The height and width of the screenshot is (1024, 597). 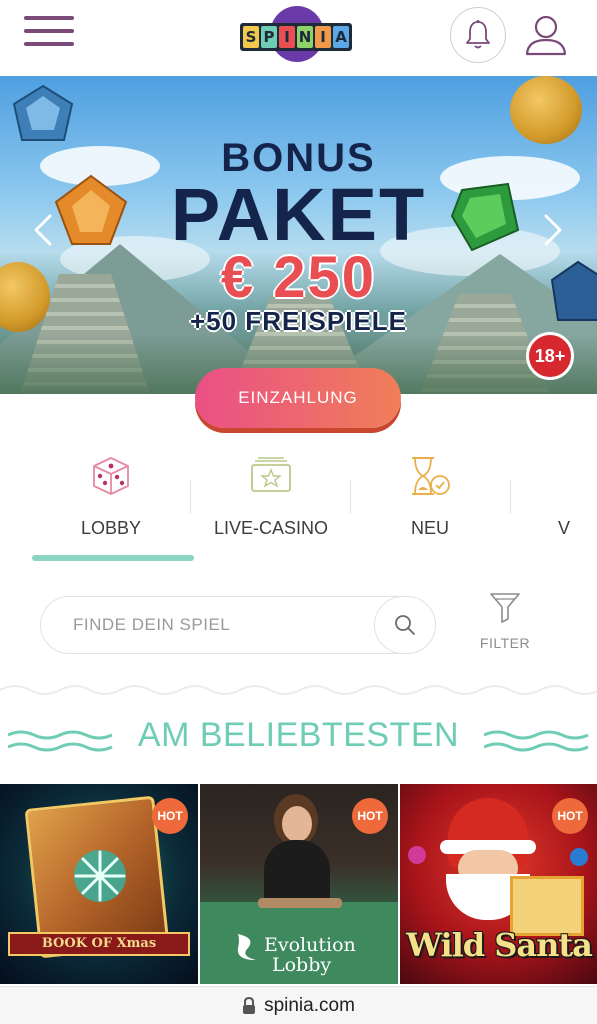 I want to click on deposit-button: EINZAHLUNG, so click(x=298, y=398).